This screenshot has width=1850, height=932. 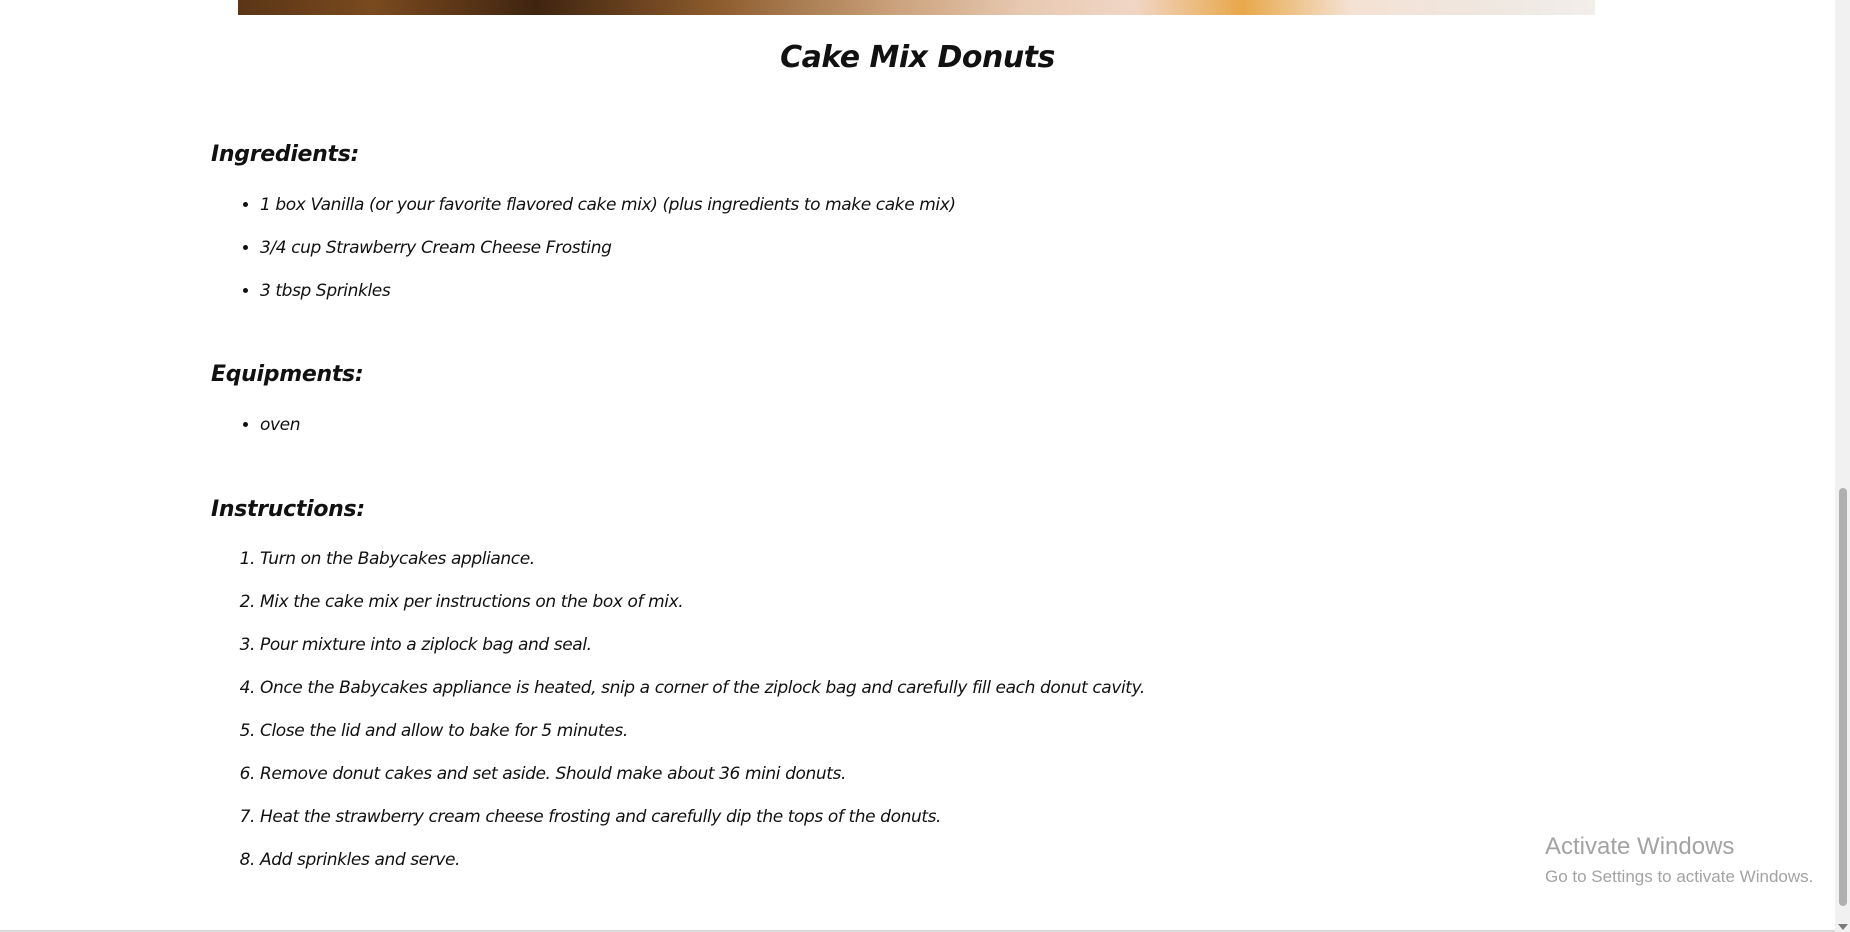 What do you see at coordinates (702, 863) in the screenshot?
I see `instruction-step: Add sprinkles and serve.` at bounding box center [702, 863].